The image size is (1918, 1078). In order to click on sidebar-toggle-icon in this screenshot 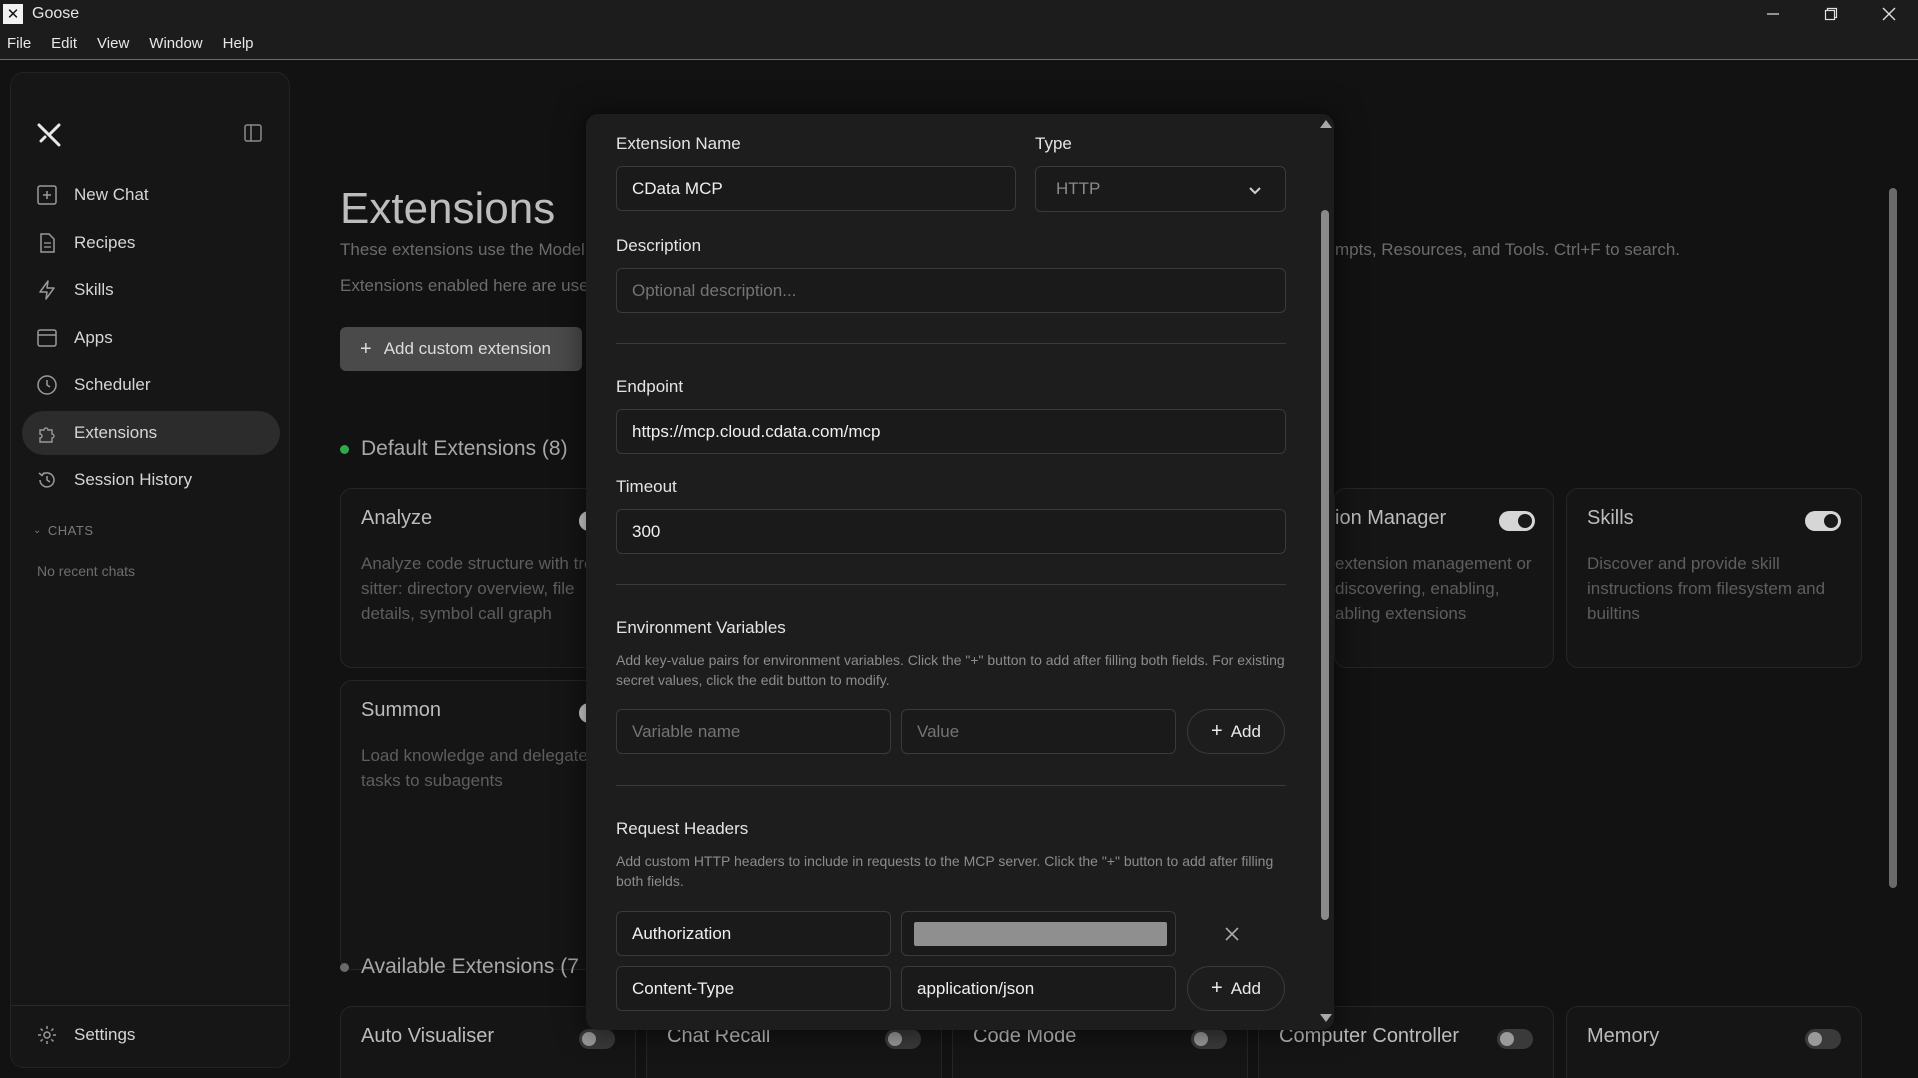, I will do `click(253, 133)`.